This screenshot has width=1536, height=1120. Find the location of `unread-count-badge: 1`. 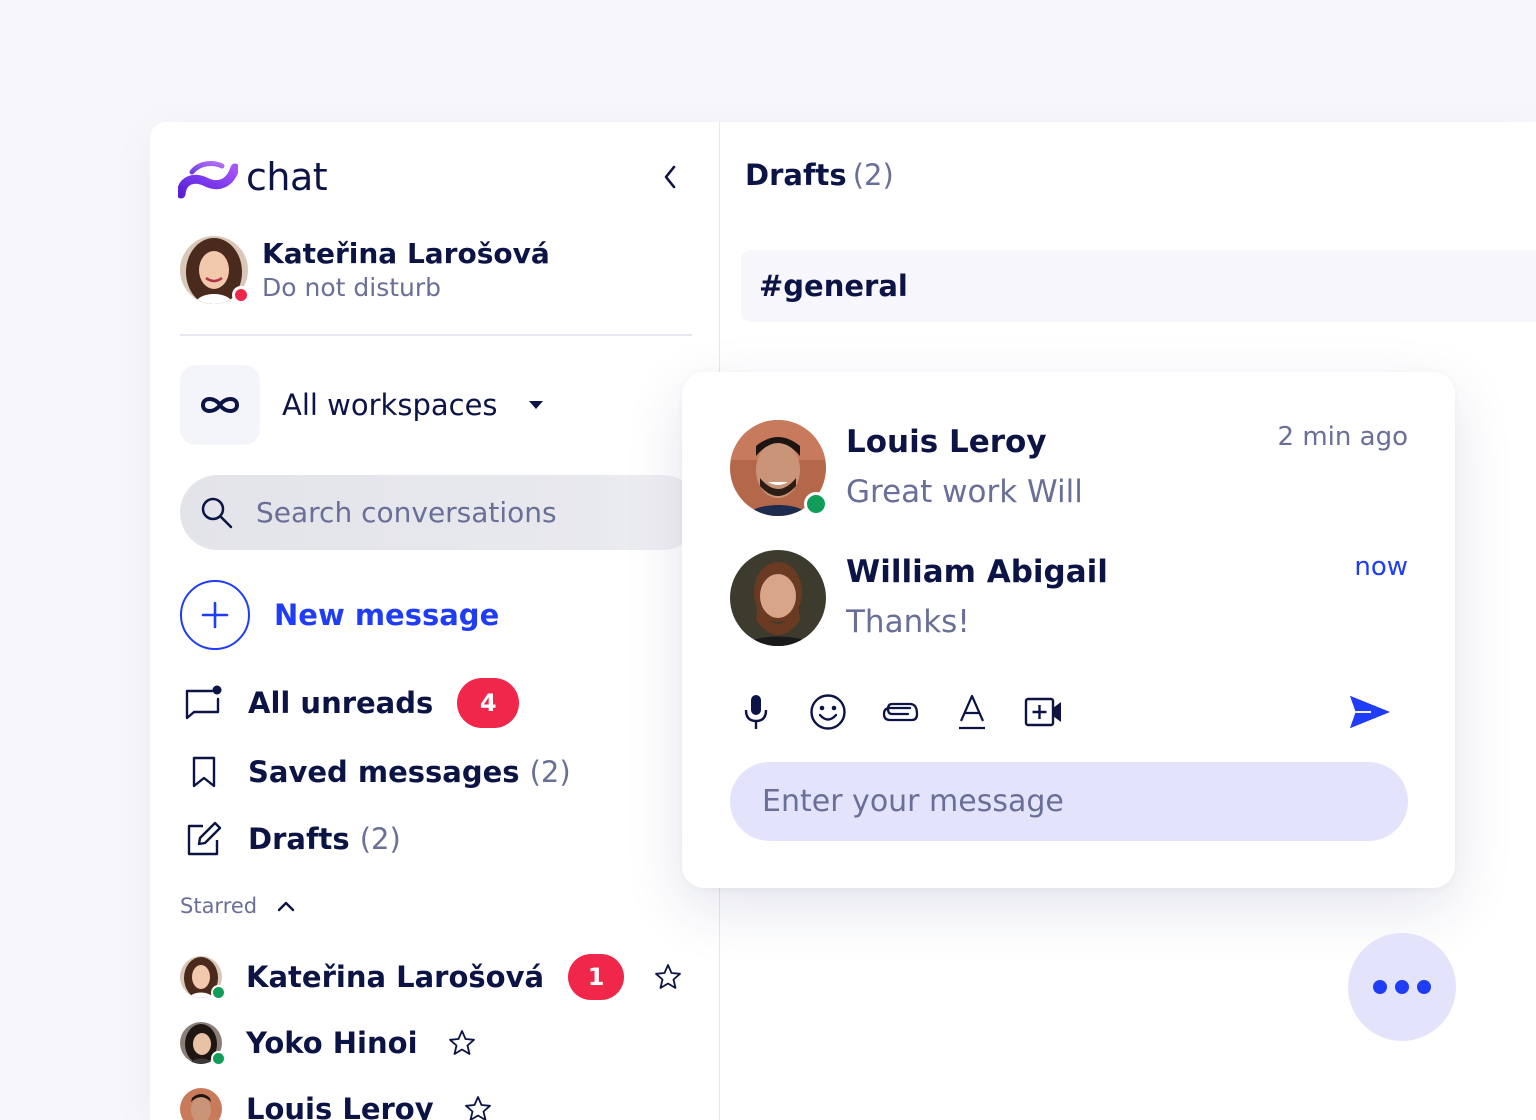

unread-count-badge: 1 is located at coordinates (596, 977).